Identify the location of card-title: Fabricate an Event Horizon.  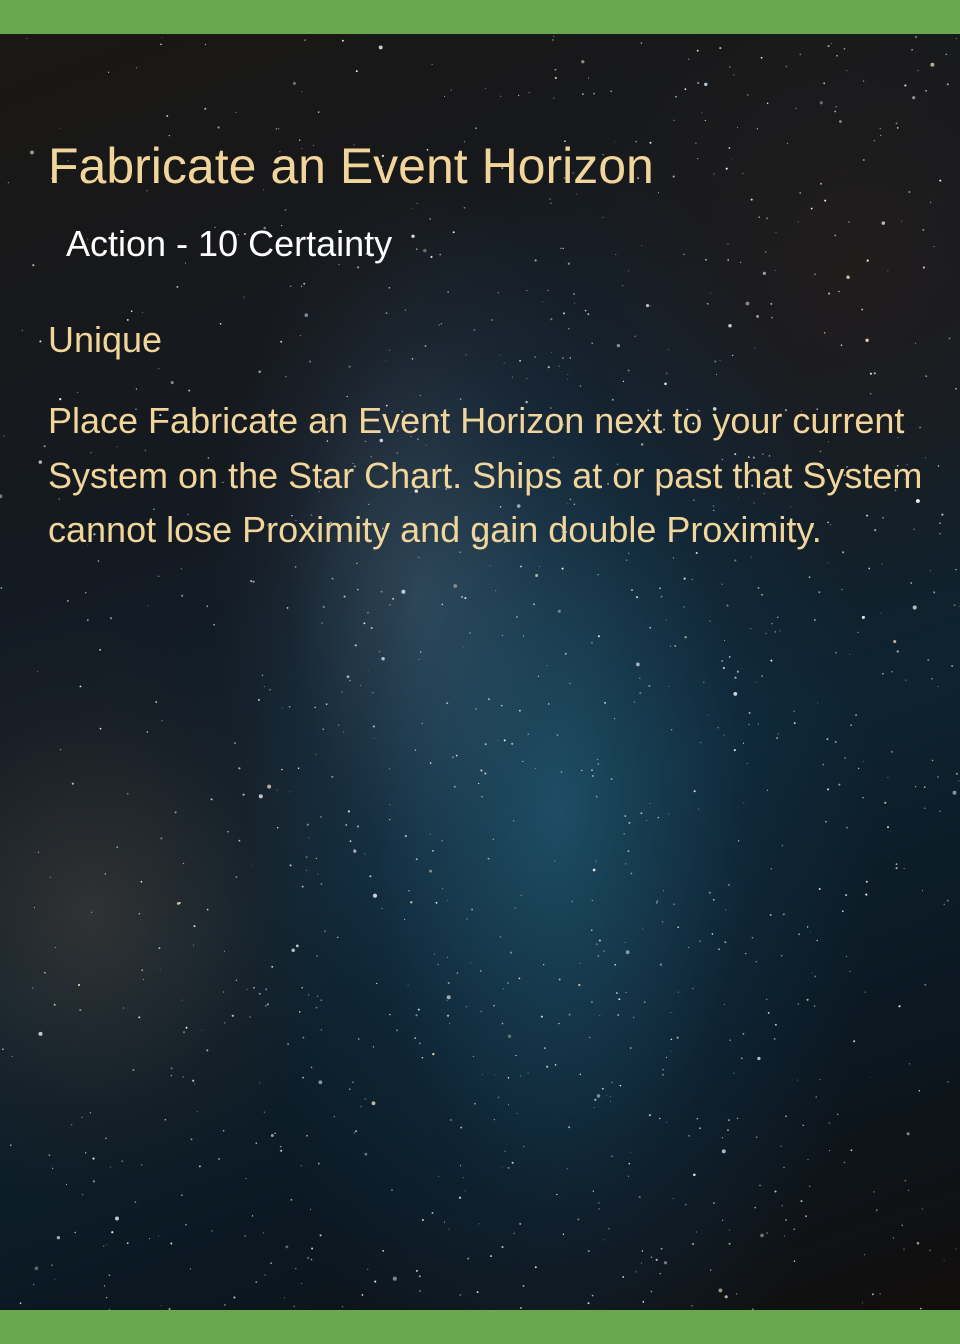
(351, 166).